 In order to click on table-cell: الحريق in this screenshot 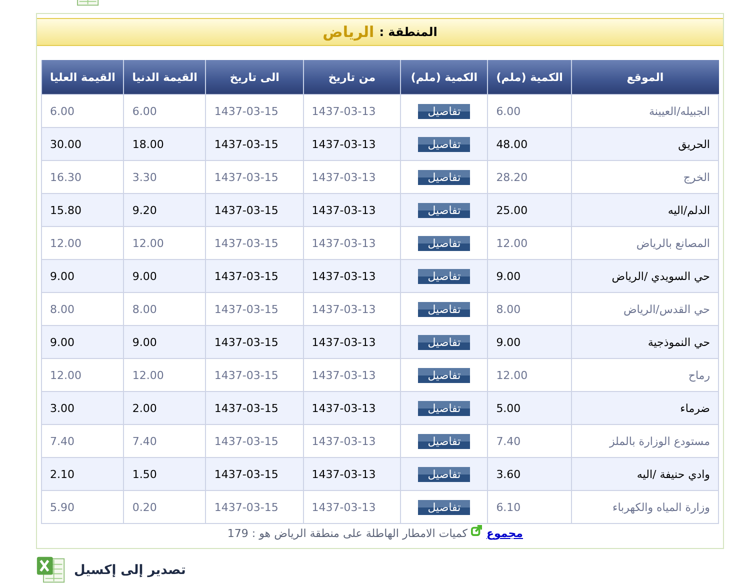, I will do `click(645, 144)`.